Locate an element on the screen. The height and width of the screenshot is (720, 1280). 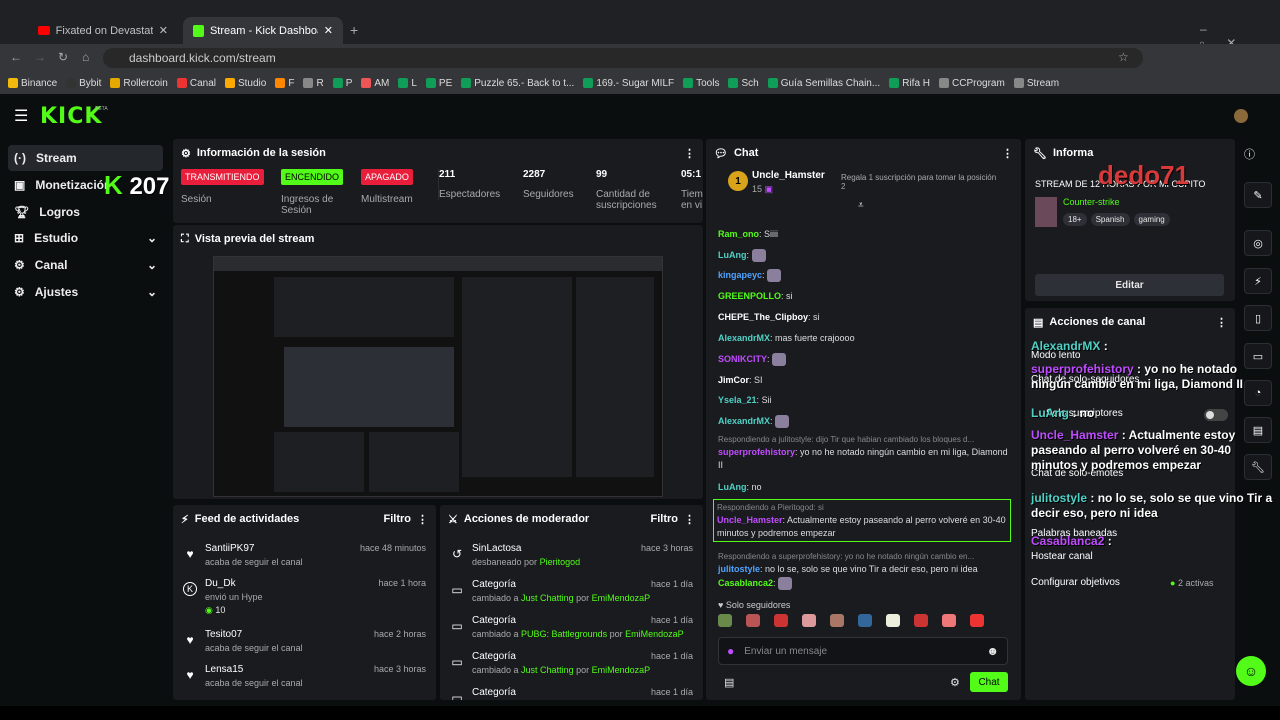
tab-kick-dashboard: Stream - Kick Dashboard ✕ is located at coordinates (263, 30).